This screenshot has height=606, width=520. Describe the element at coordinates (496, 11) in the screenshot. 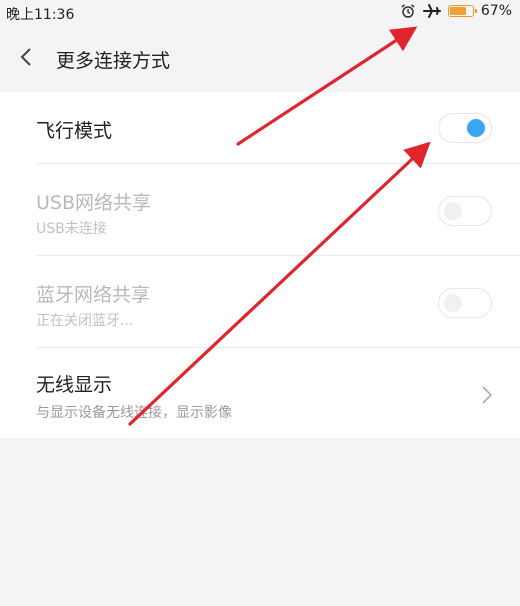

I see `battery-percent: 67%` at that location.